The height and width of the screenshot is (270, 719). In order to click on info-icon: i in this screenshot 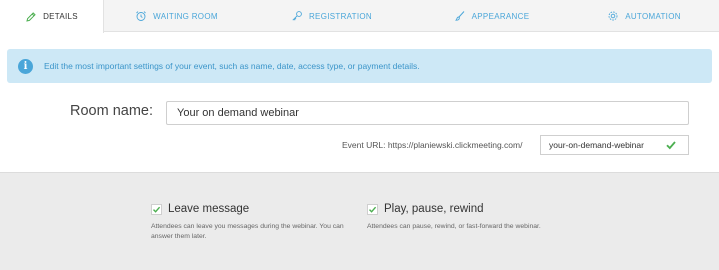, I will do `click(25, 66)`.